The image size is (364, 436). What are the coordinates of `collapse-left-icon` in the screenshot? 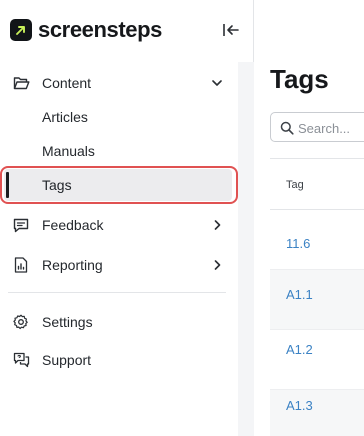 It's located at (231, 30).